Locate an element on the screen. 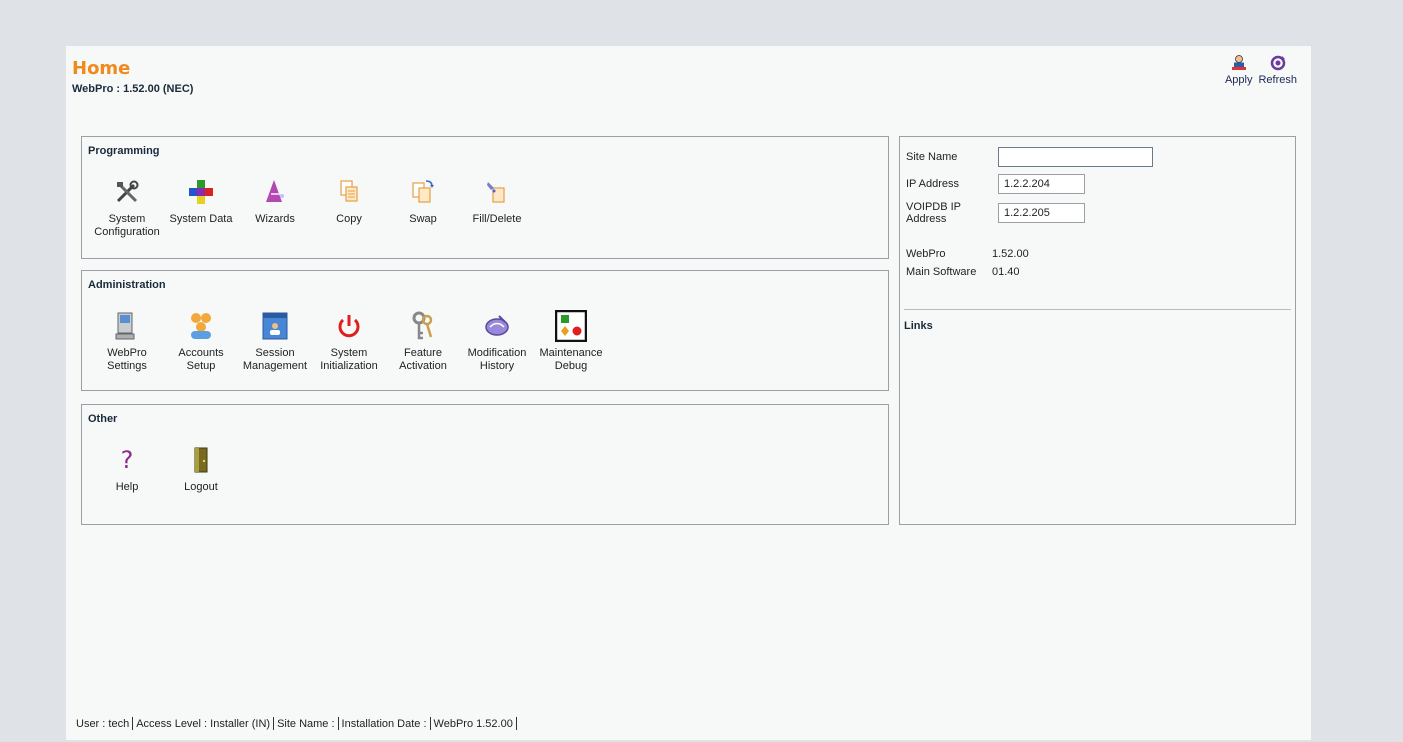 The height and width of the screenshot is (742, 1403). programming-heading: Programming is located at coordinates (124, 151).